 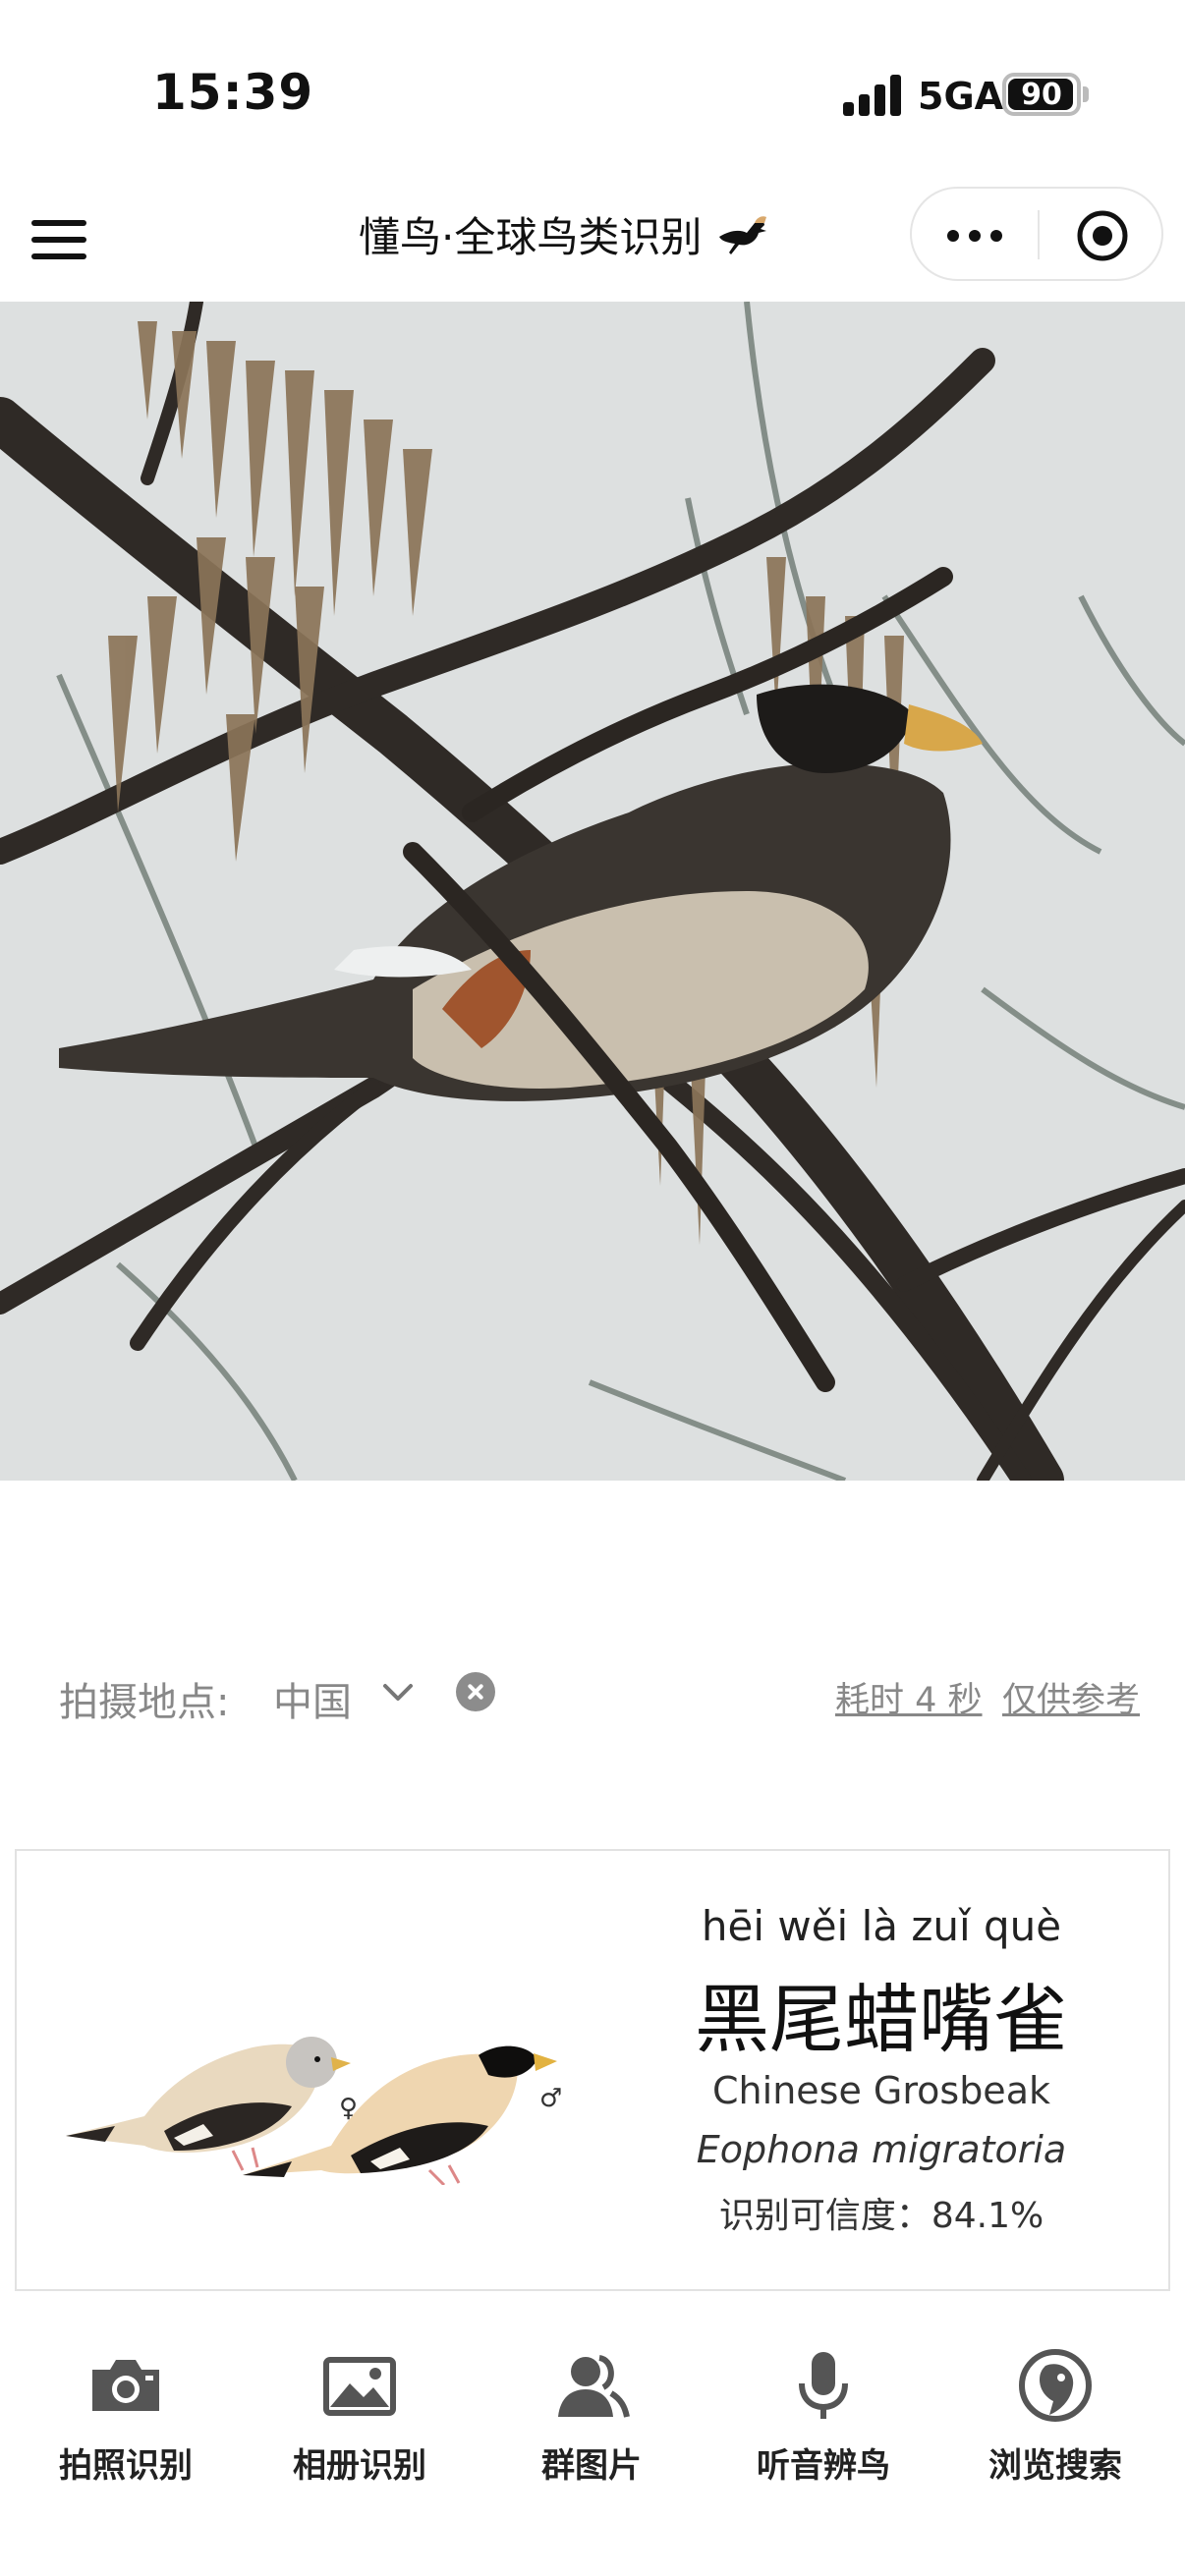 I want to click on battery-icon: 90, so click(x=1041, y=94).